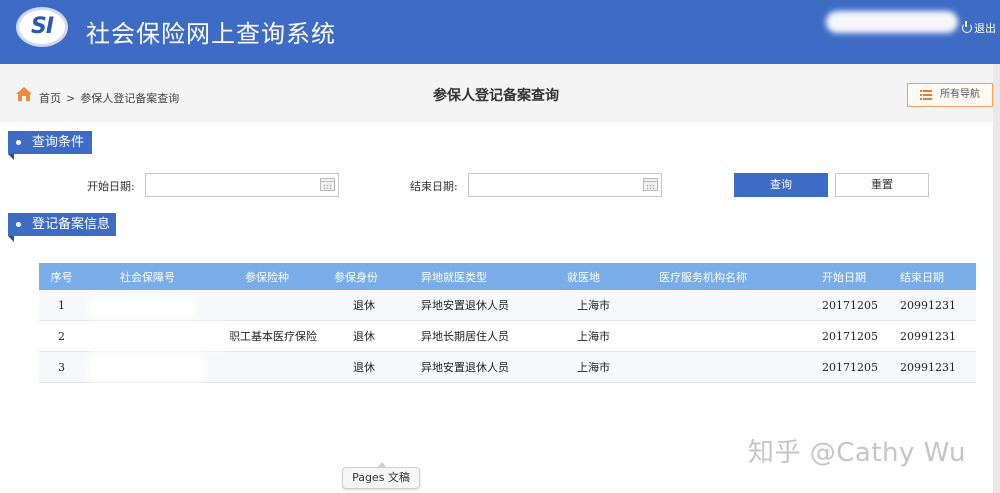 This screenshot has height=493, width=1000. I want to click on dock-tooltip: Pages 文稿, so click(381, 475).